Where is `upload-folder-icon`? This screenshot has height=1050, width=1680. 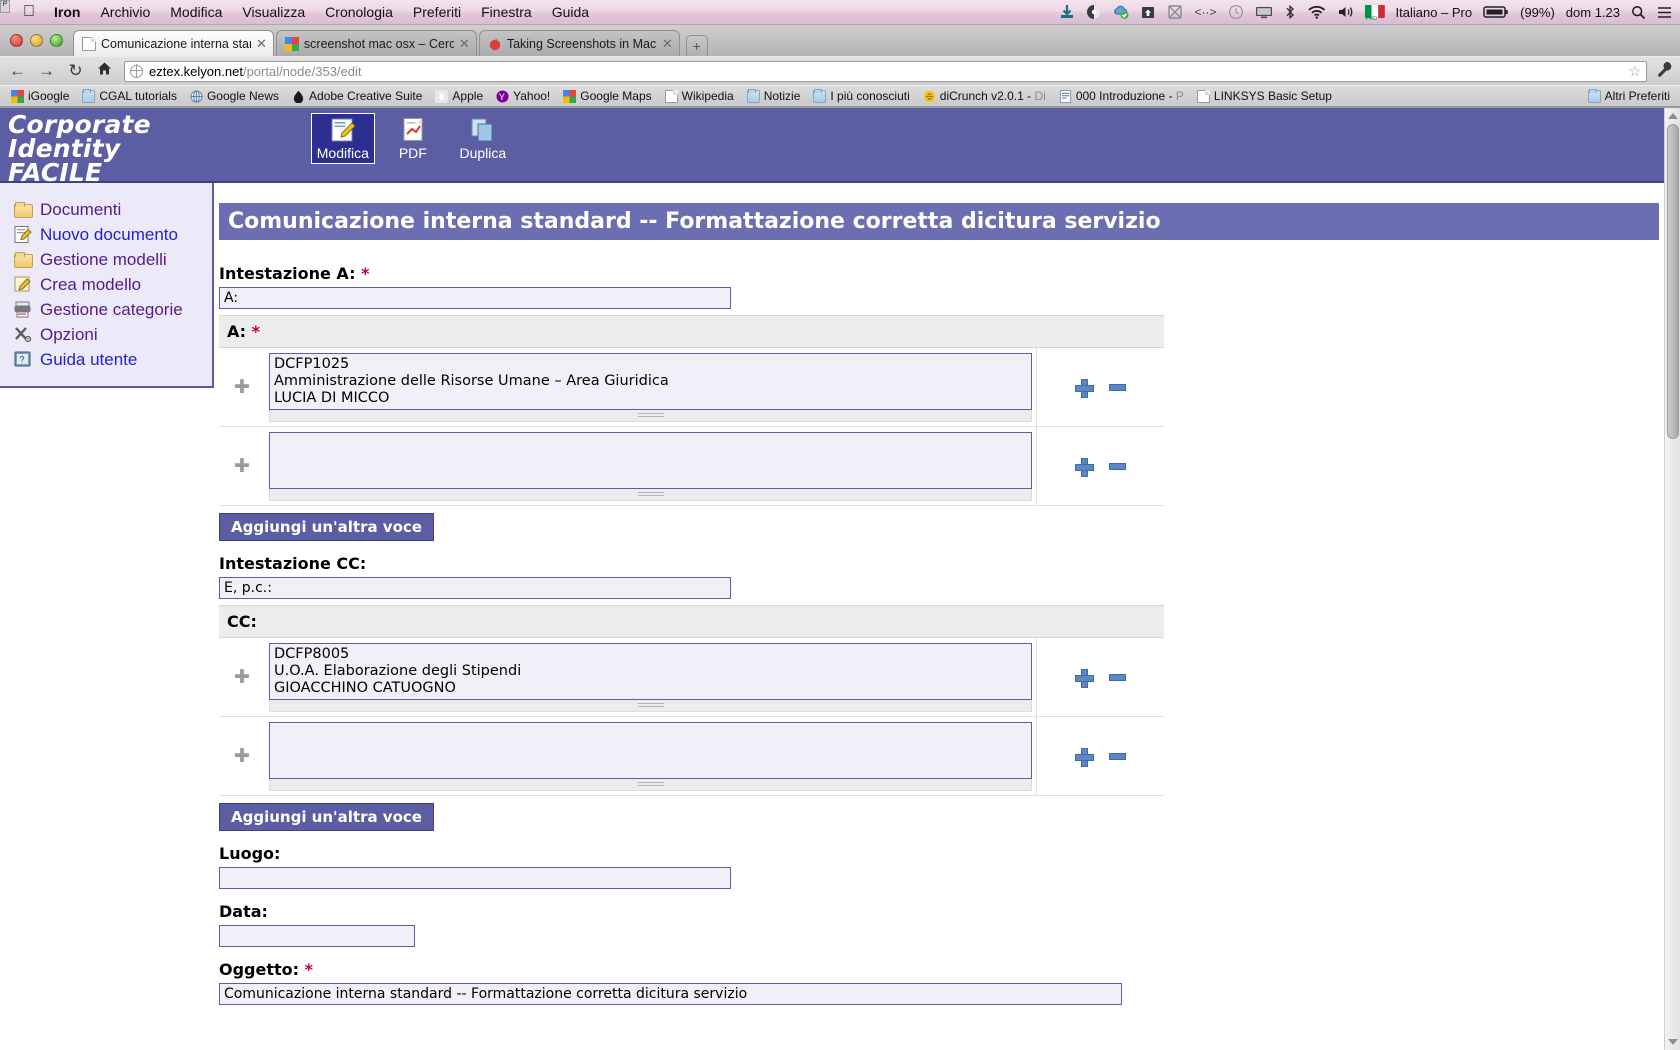 upload-folder-icon is located at coordinates (1148, 12).